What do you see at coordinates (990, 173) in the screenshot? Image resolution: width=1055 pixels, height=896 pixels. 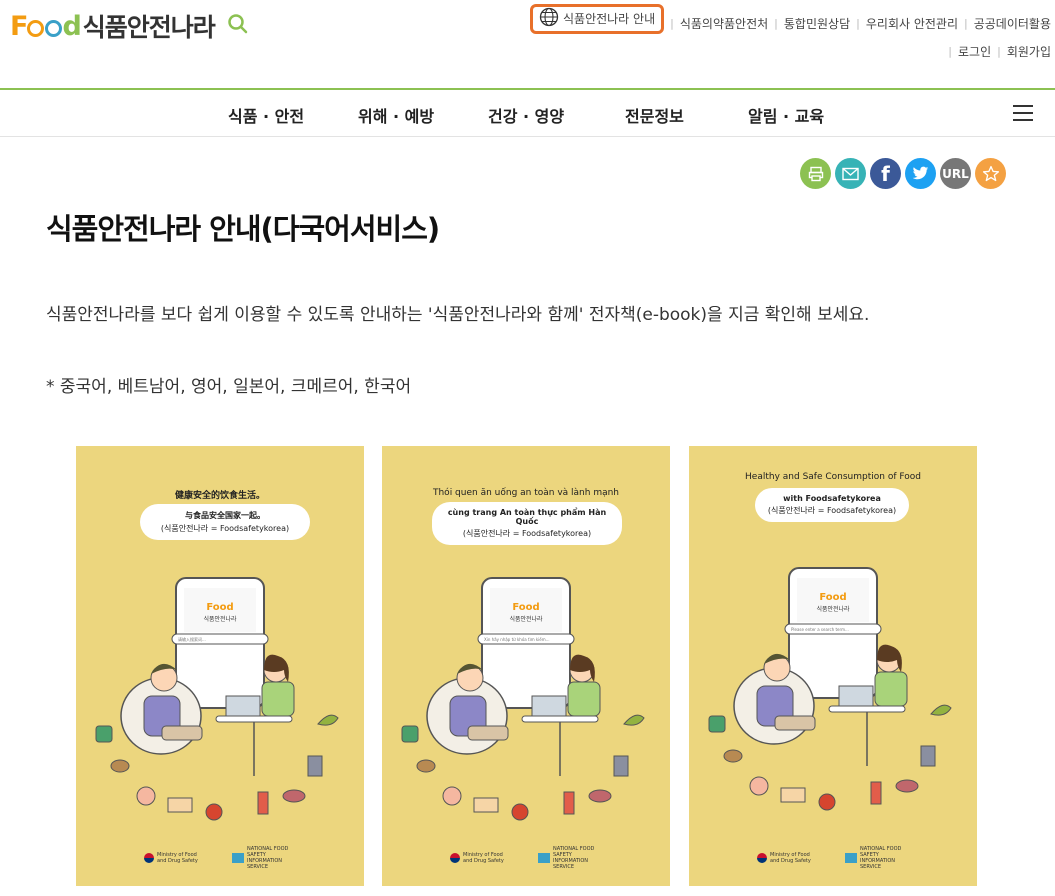 I see `star-icon` at bounding box center [990, 173].